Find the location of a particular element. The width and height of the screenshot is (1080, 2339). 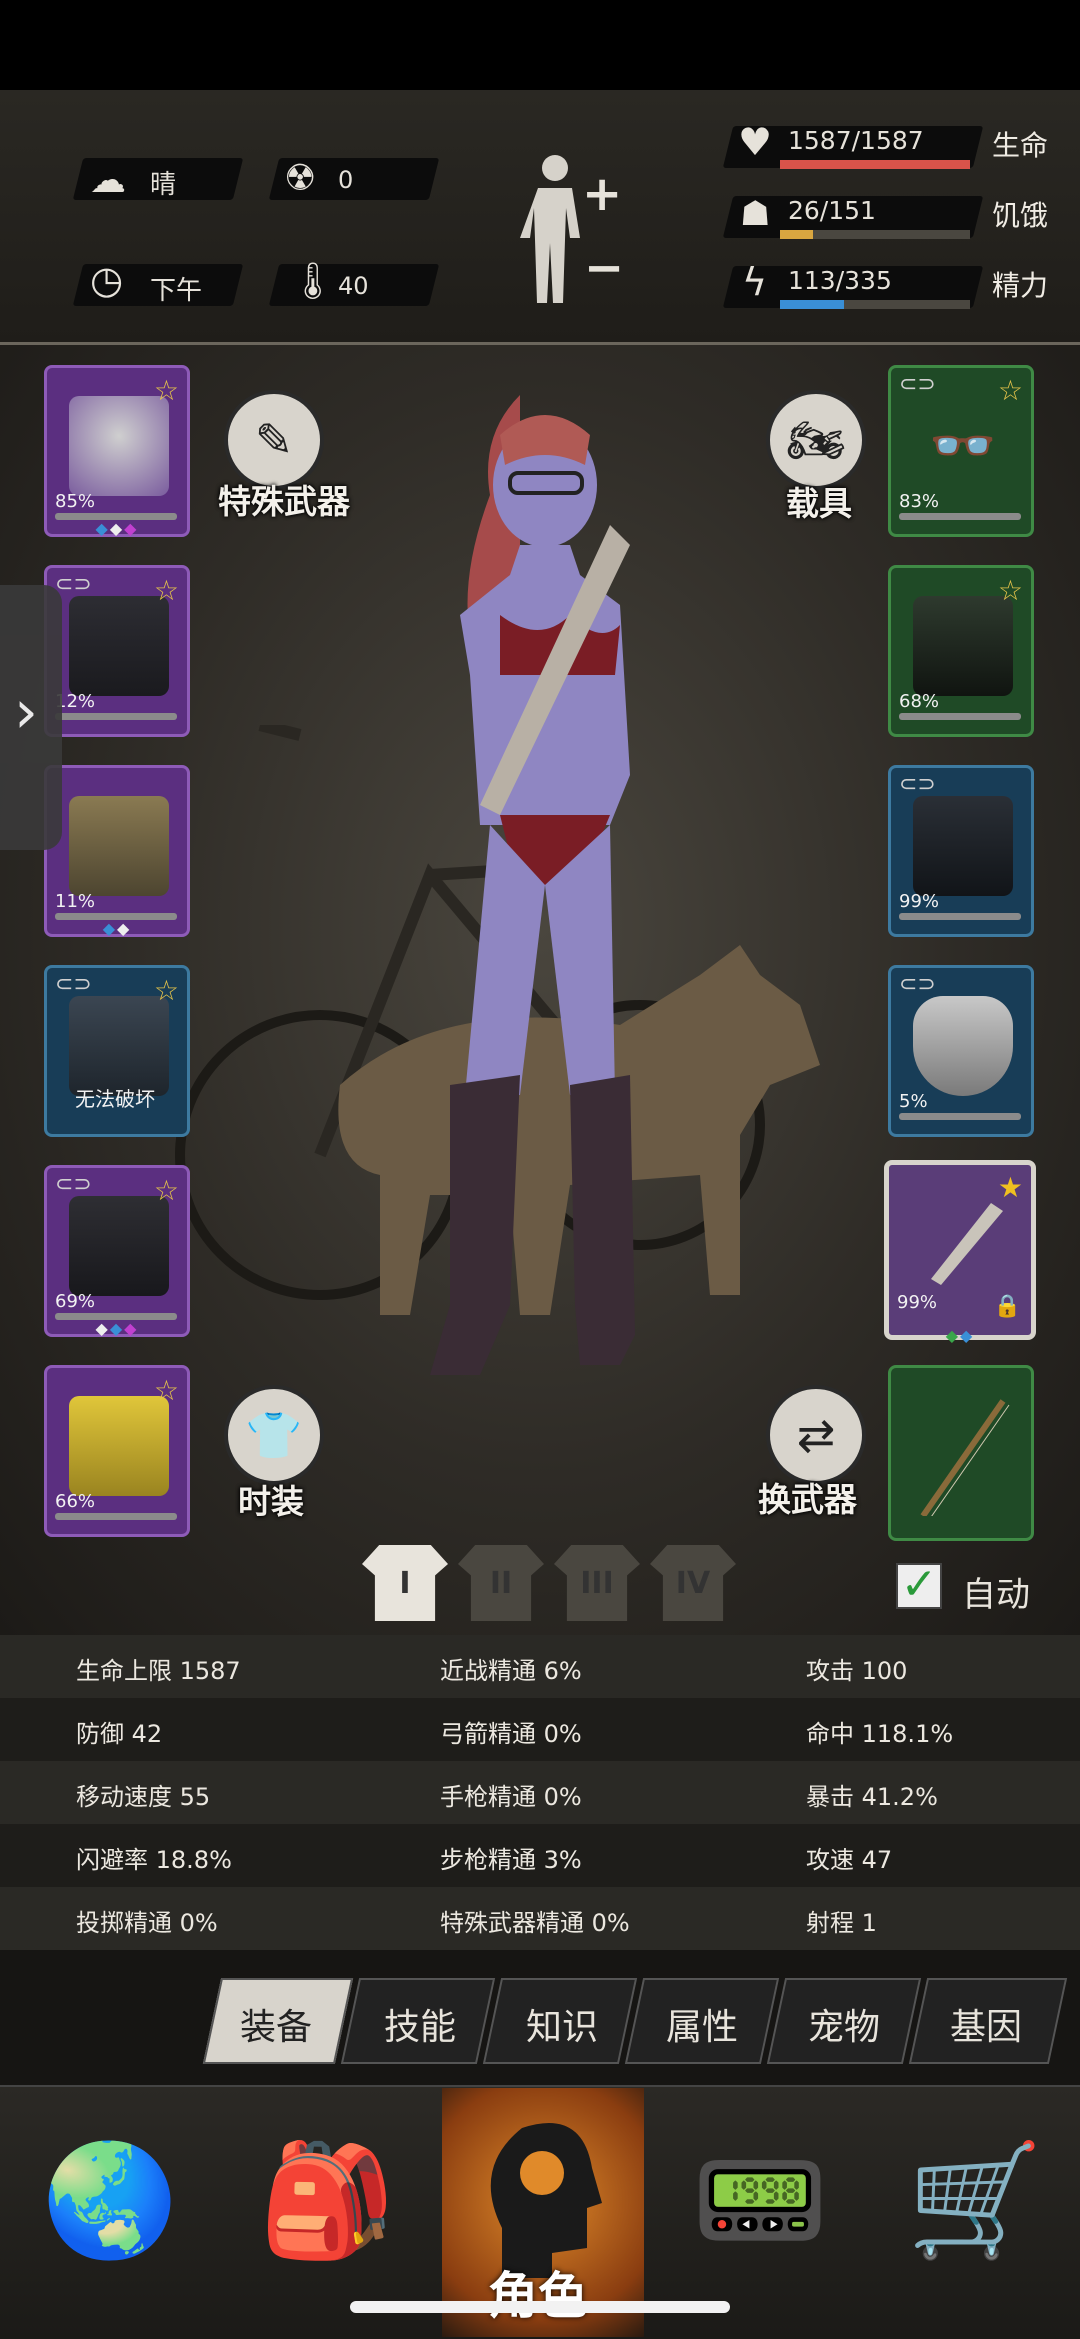

body-status-icon is located at coordinates (555, 230).